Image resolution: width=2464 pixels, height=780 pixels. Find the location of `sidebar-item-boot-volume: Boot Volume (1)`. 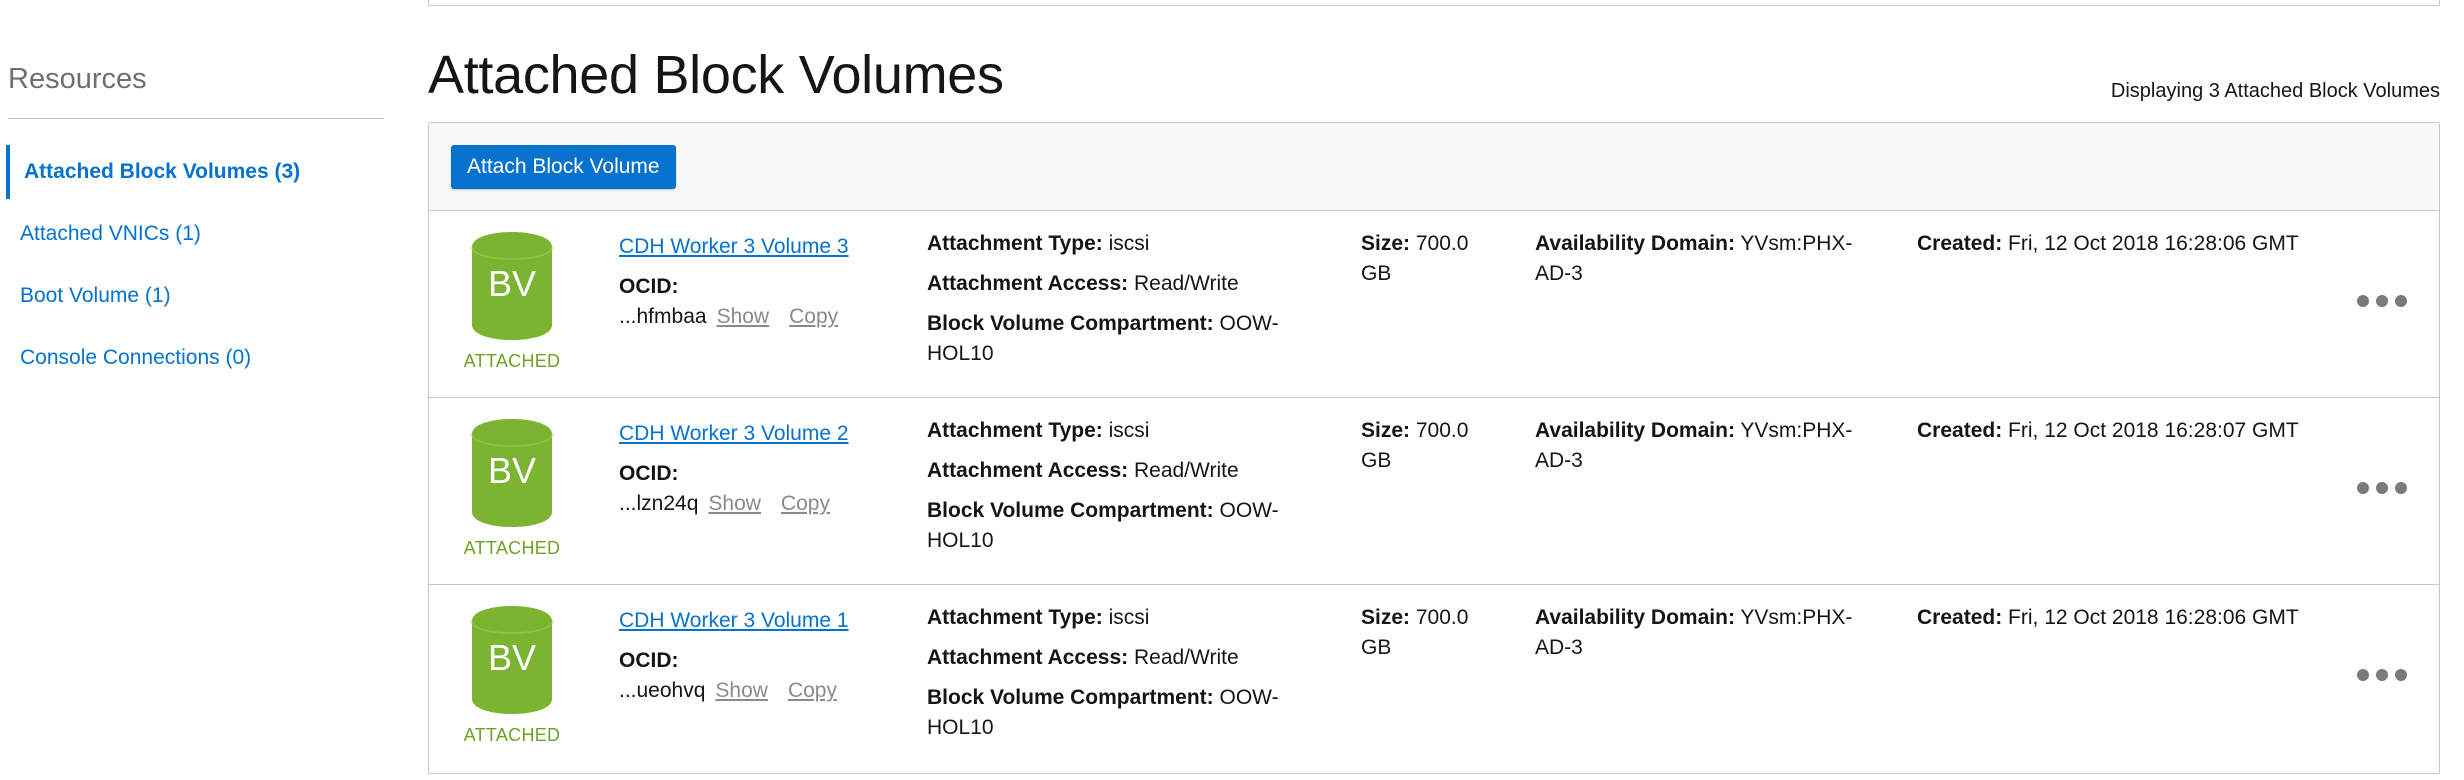

sidebar-item-boot-volume: Boot Volume (1) is located at coordinates (201, 296).